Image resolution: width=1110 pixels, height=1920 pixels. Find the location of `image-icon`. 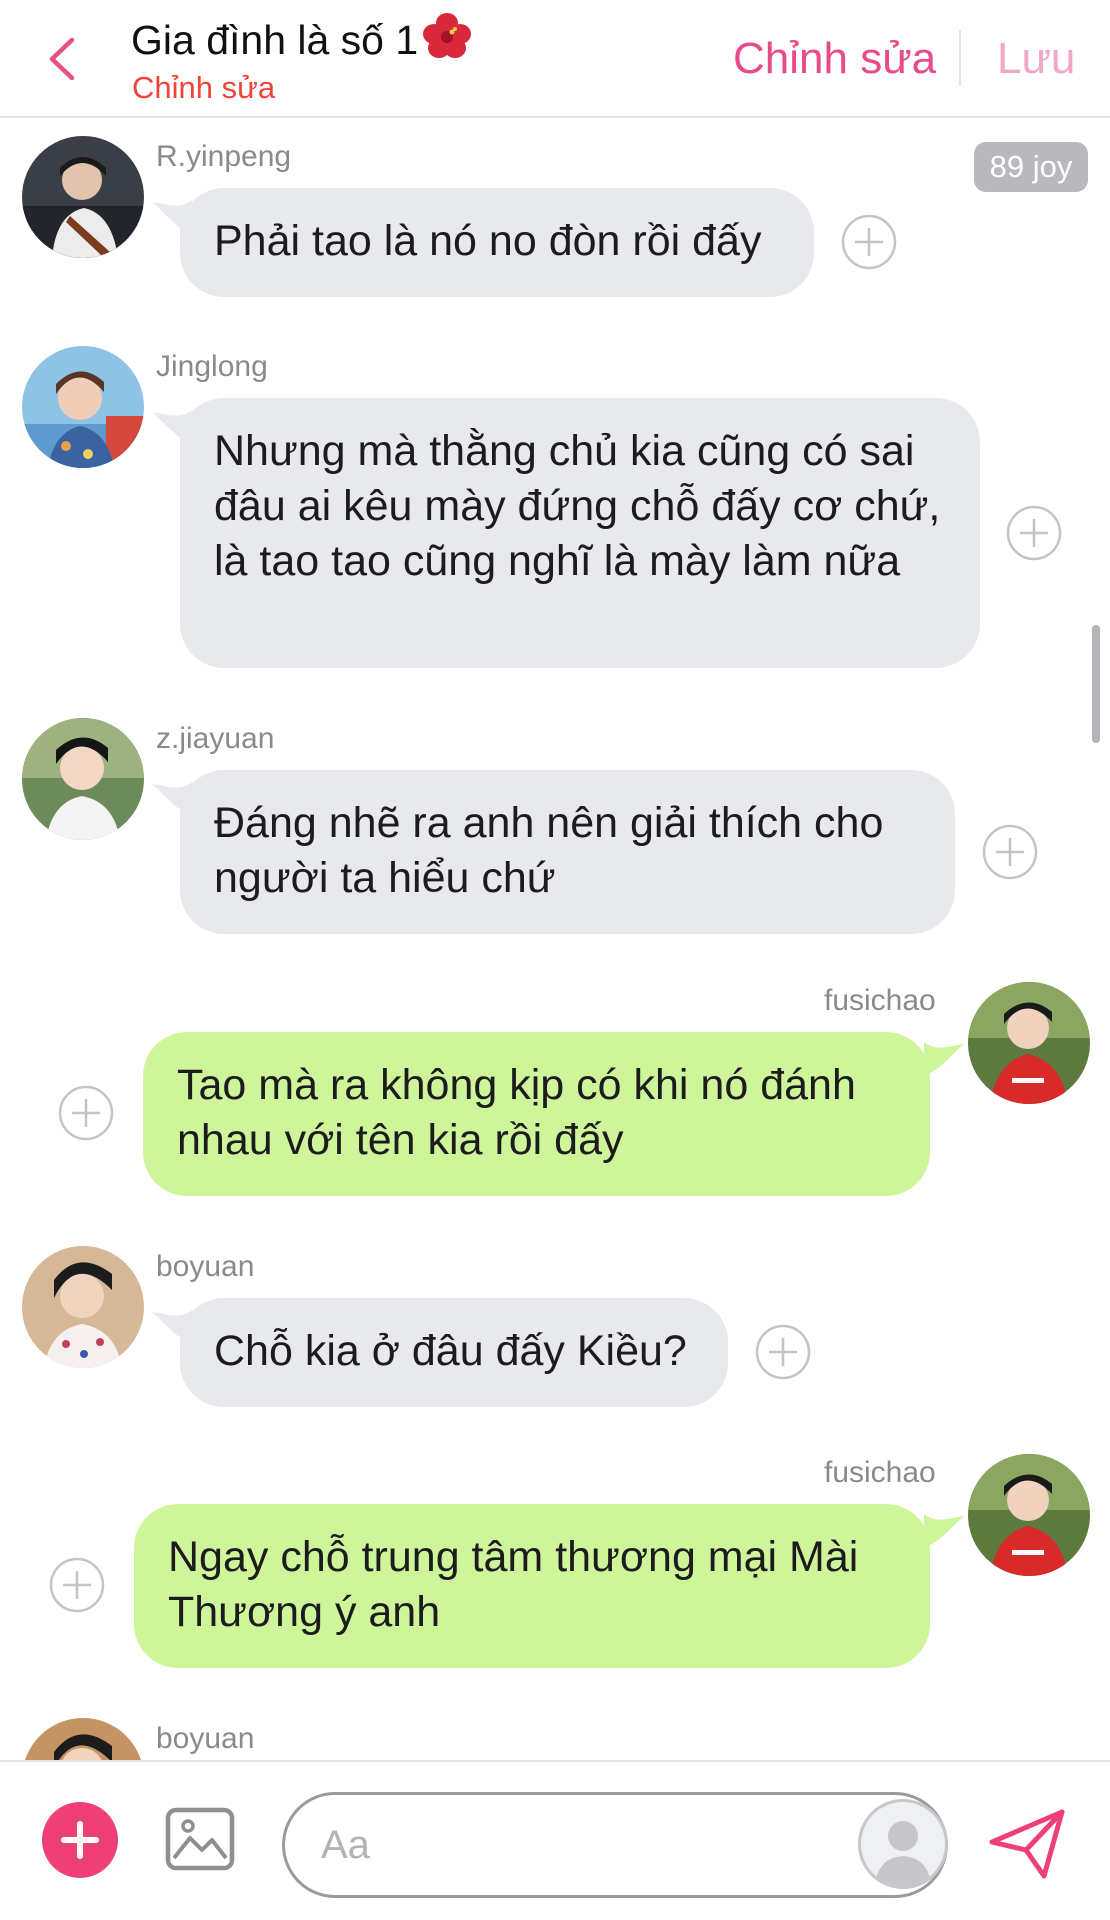

image-icon is located at coordinates (200, 1839).